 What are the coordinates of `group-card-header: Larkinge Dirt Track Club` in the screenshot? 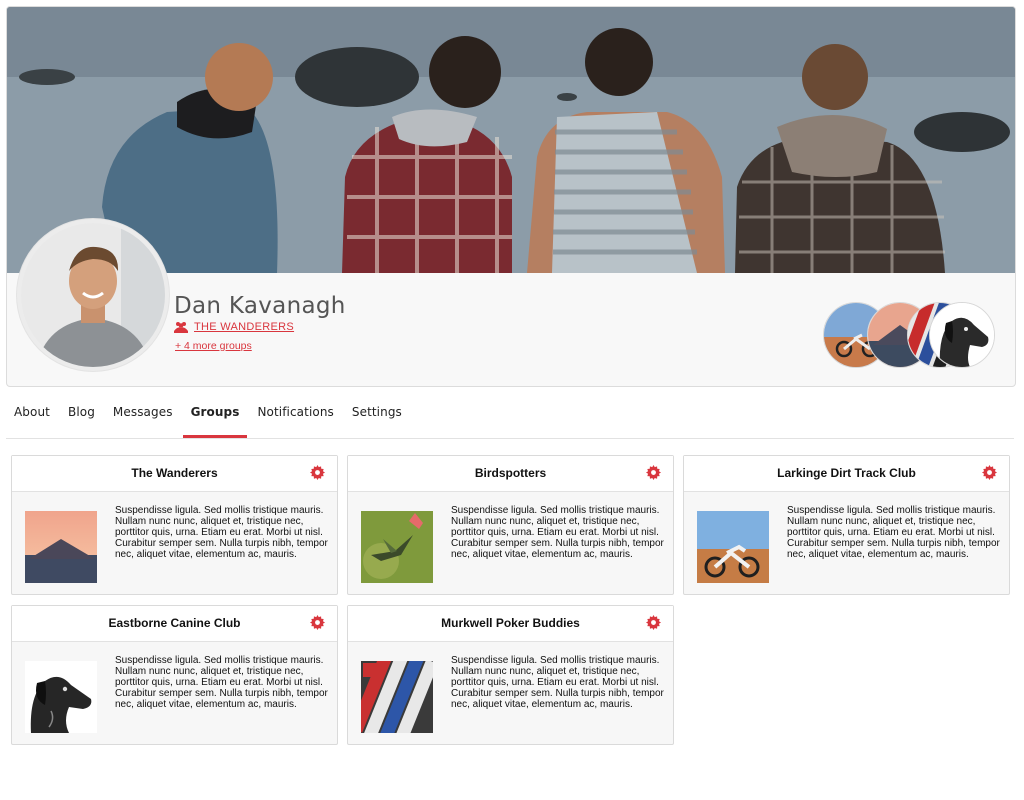 It's located at (846, 474).